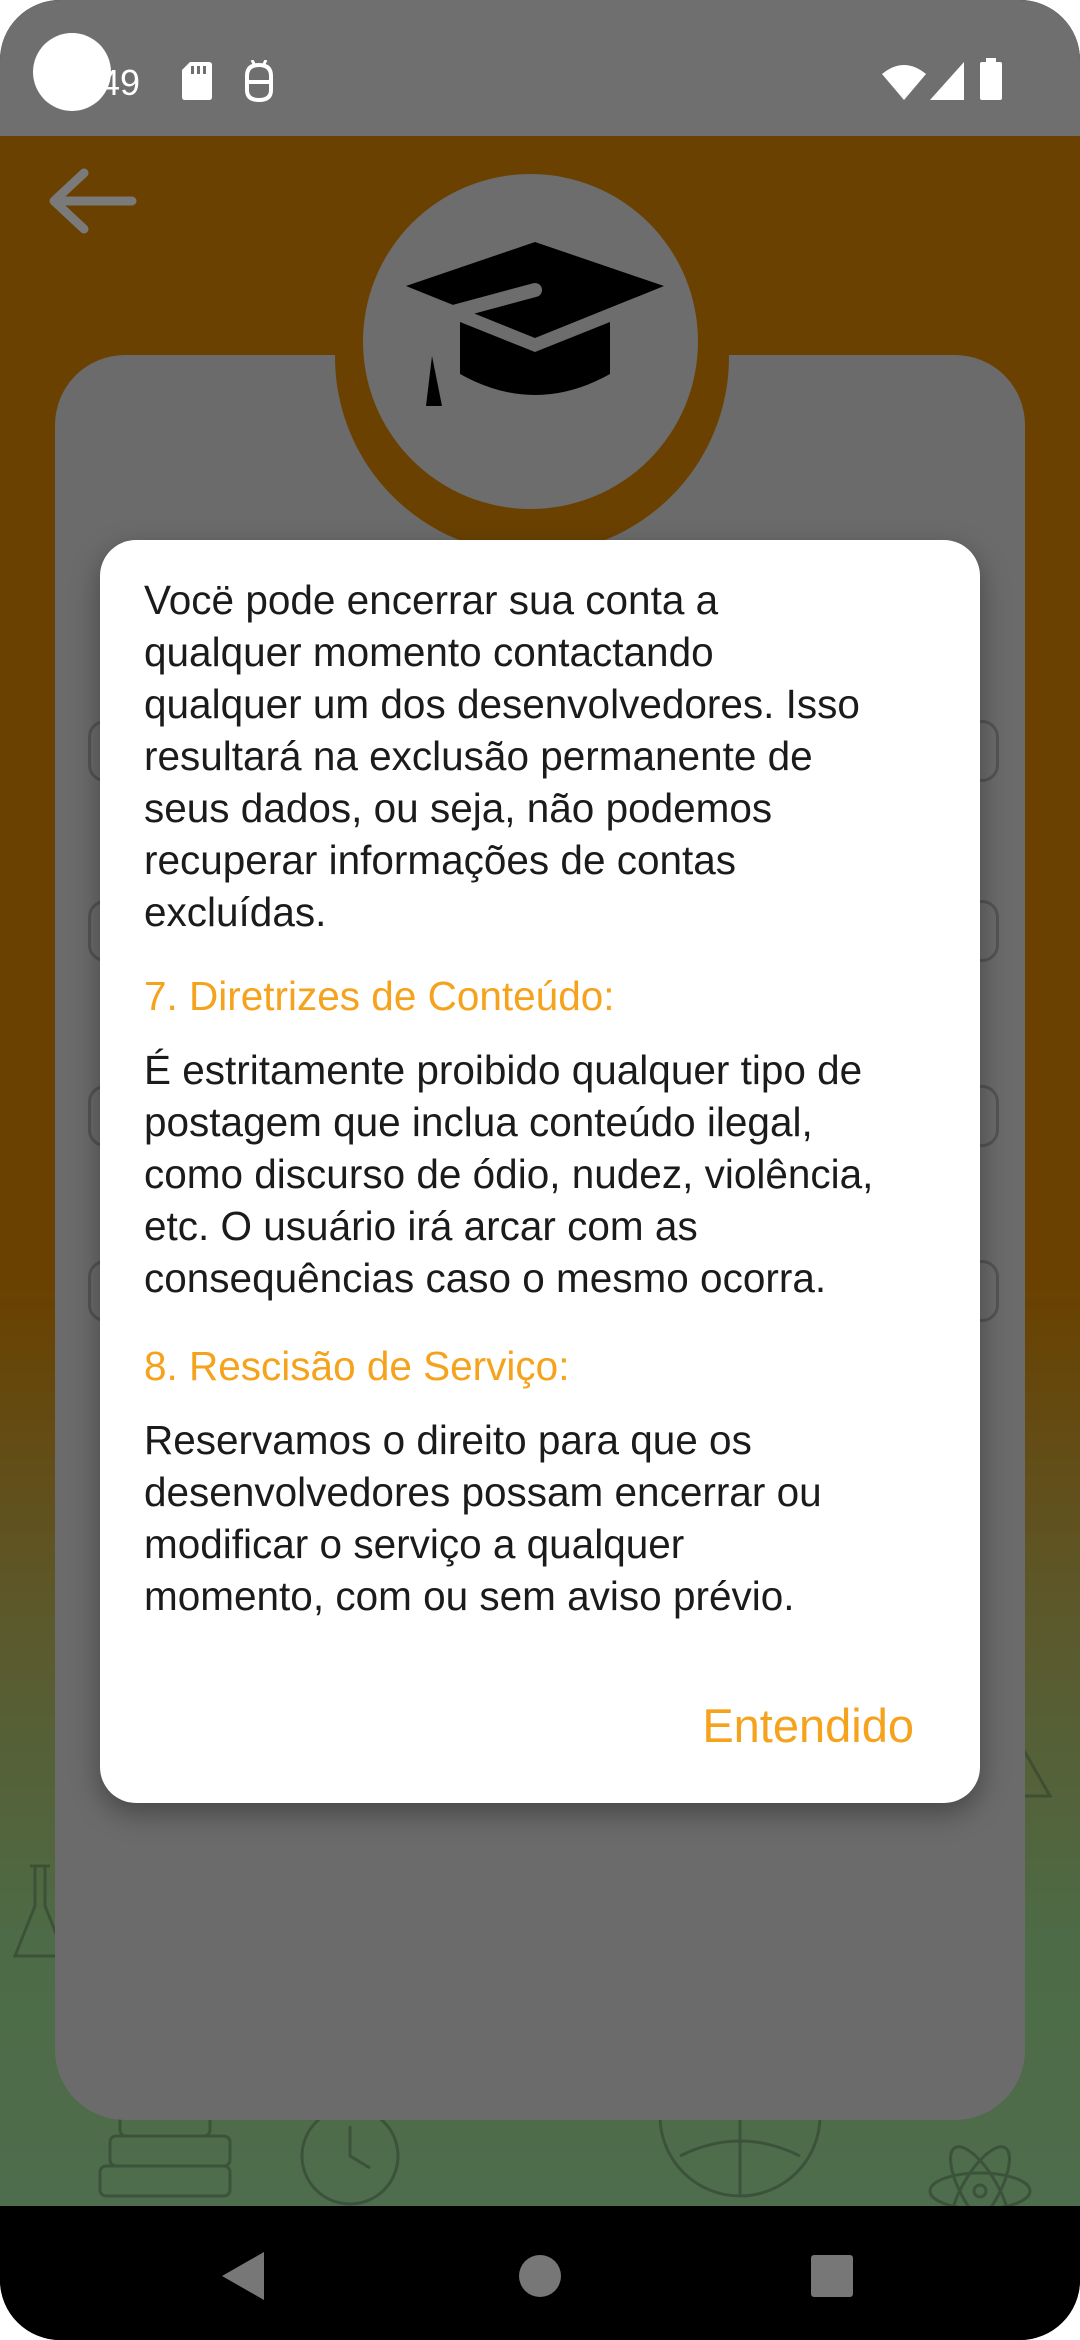 The height and width of the screenshot is (2340, 1080). What do you see at coordinates (244, 2276) in the screenshot?
I see `nav-back-icon` at bounding box center [244, 2276].